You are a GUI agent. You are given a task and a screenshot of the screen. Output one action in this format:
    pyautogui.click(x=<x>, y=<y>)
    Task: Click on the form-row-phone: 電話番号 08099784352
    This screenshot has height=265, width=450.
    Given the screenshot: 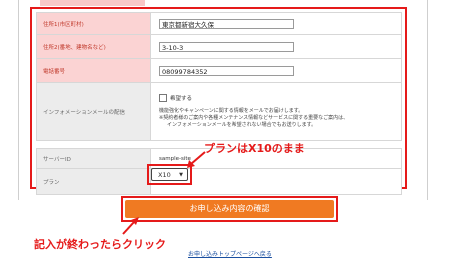 What is the action you would take?
    pyautogui.click(x=219, y=70)
    